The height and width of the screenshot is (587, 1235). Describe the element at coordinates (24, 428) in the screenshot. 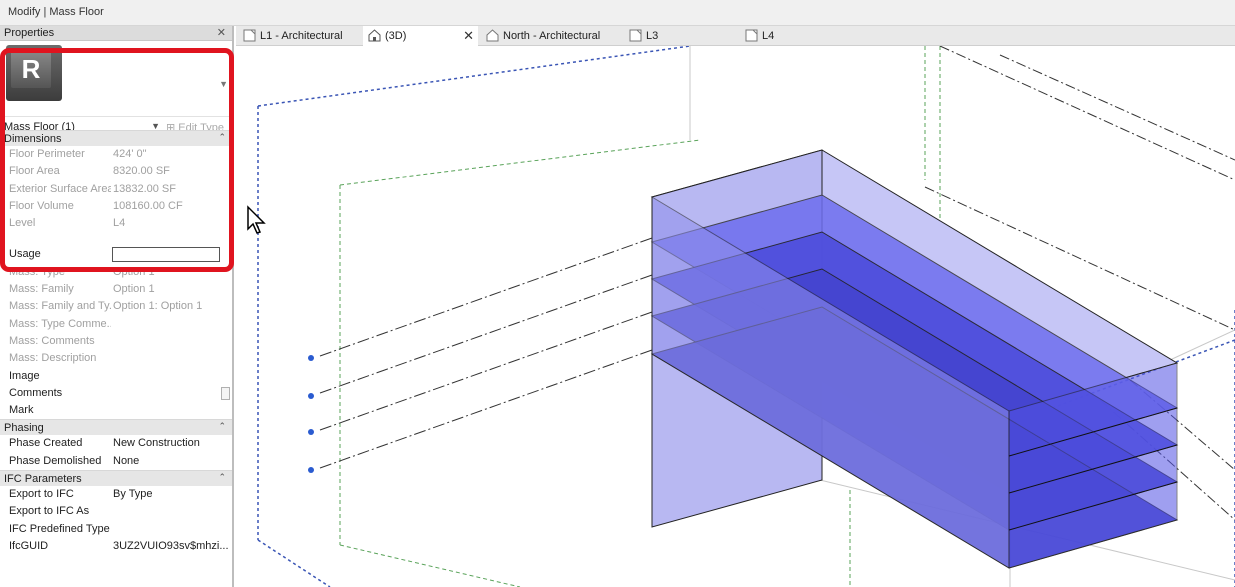

I see `group-label: Phasing` at that location.